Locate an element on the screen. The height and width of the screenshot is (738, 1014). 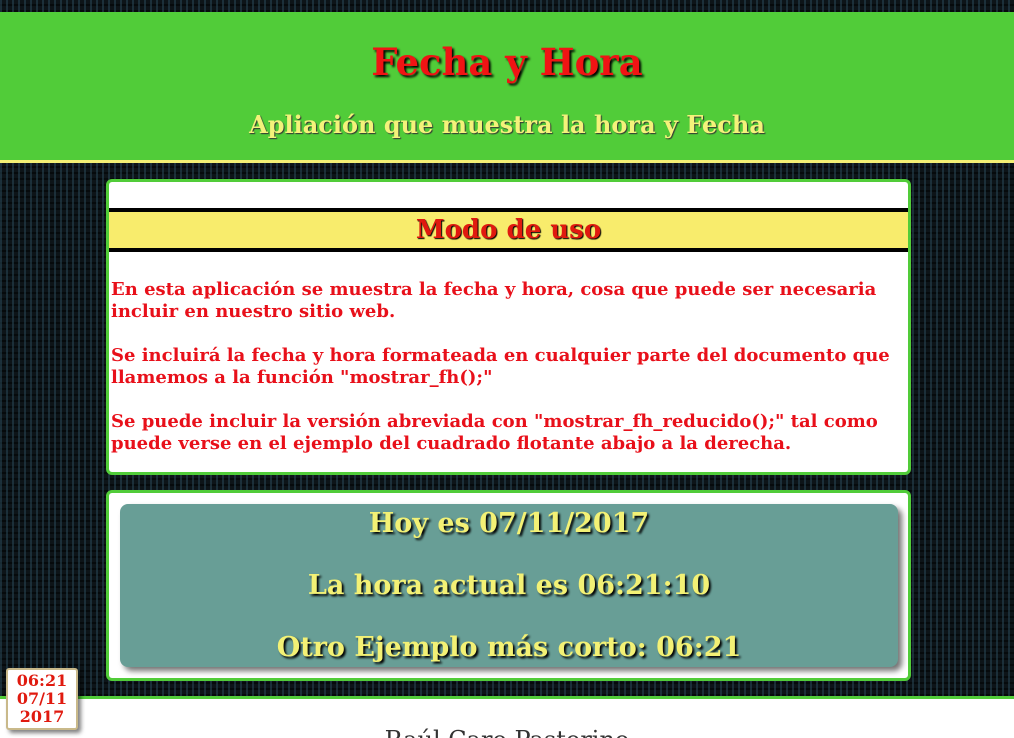
current-time-text: La hora actual es 06:21:10 is located at coordinates (509, 585).